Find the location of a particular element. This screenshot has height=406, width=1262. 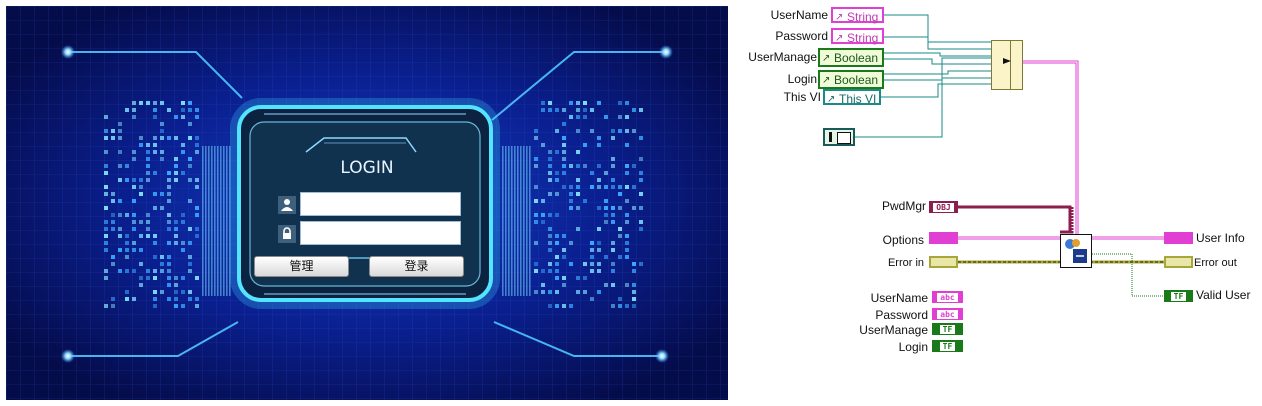

property-node is located at coordinates (1007, 65).